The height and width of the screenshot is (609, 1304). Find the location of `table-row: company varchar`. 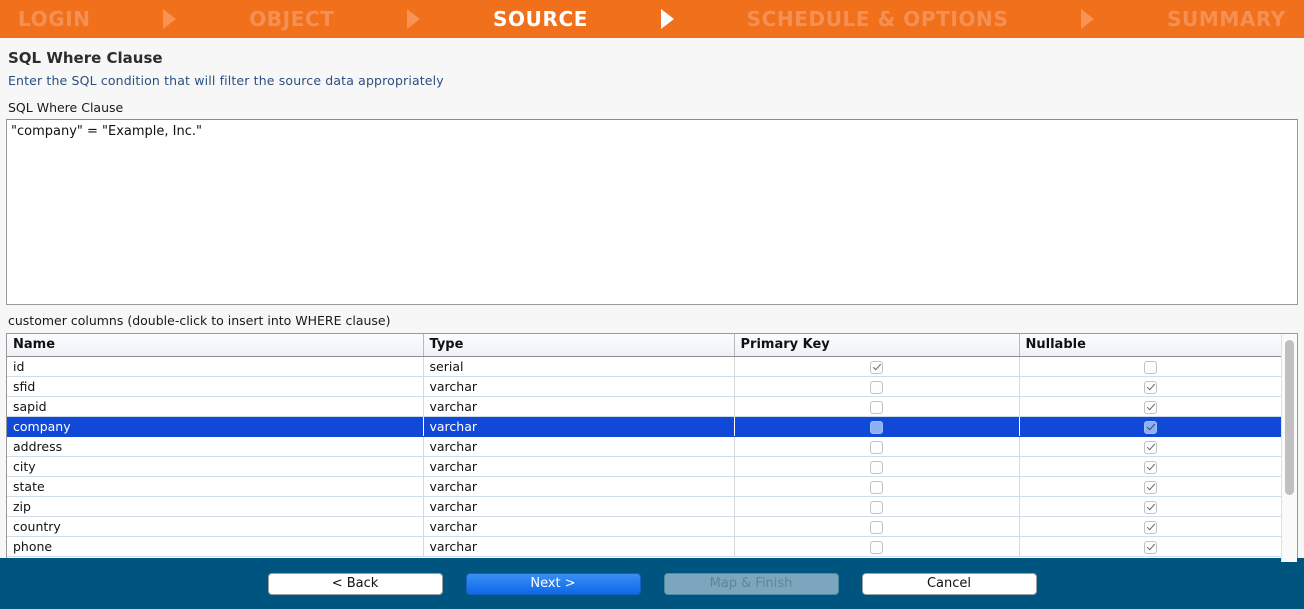

table-row: company varchar is located at coordinates (644, 426).